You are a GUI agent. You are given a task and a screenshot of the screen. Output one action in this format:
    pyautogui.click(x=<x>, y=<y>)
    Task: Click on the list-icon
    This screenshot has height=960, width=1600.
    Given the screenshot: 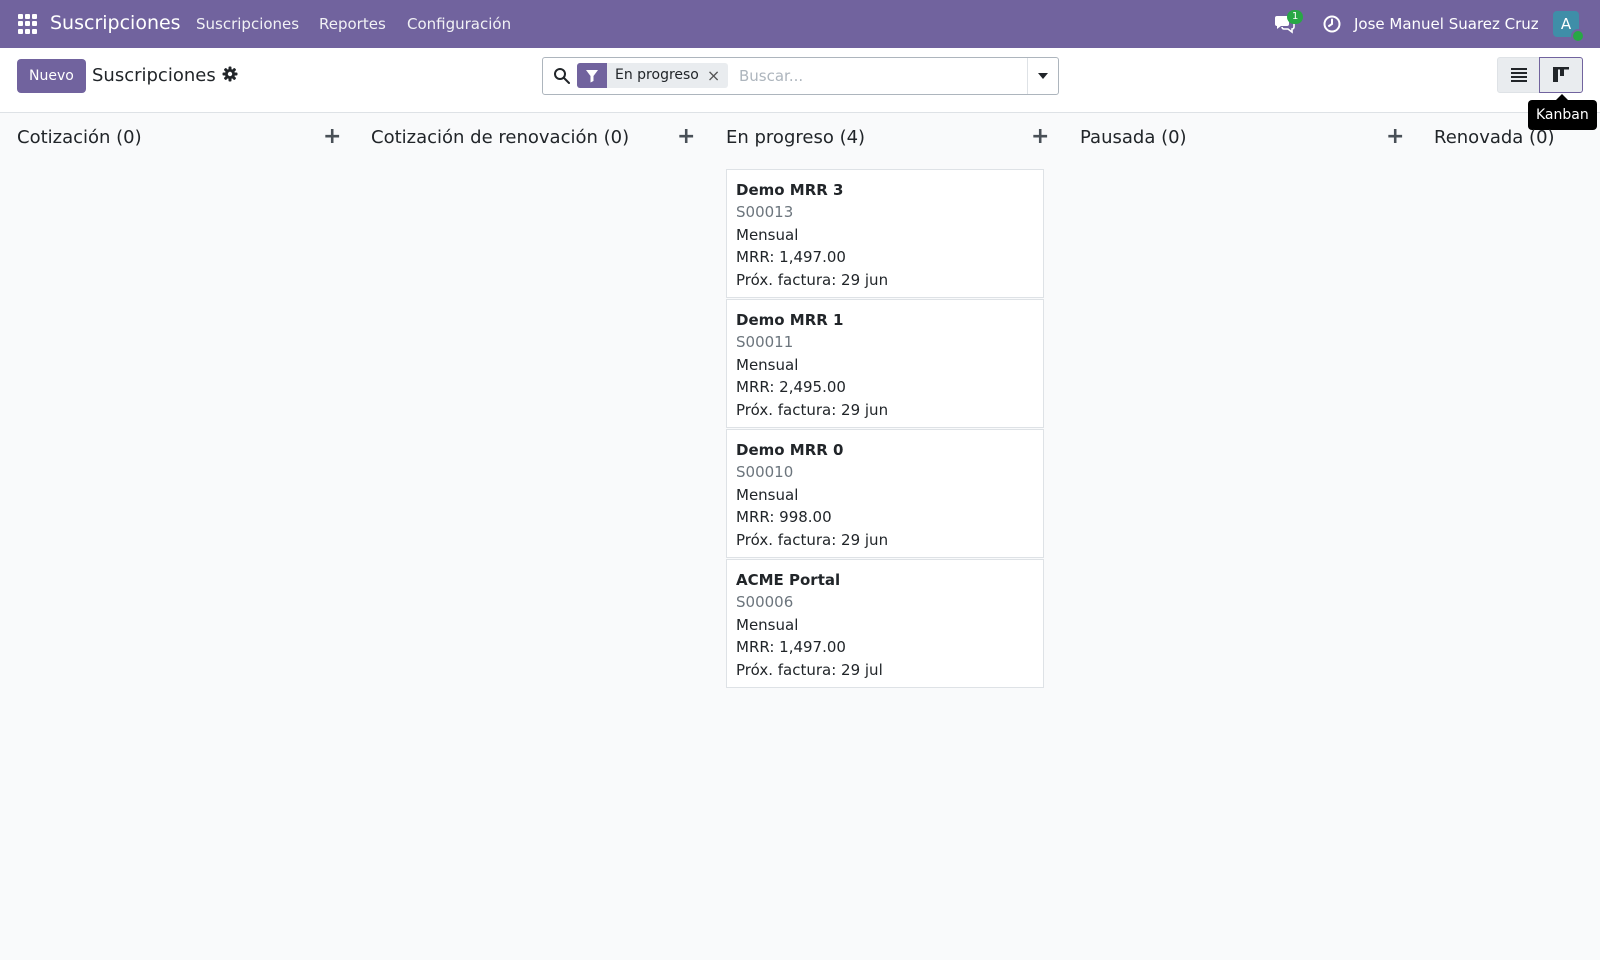 What is the action you would take?
    pyautogui.click(x=1519, y=75)
    